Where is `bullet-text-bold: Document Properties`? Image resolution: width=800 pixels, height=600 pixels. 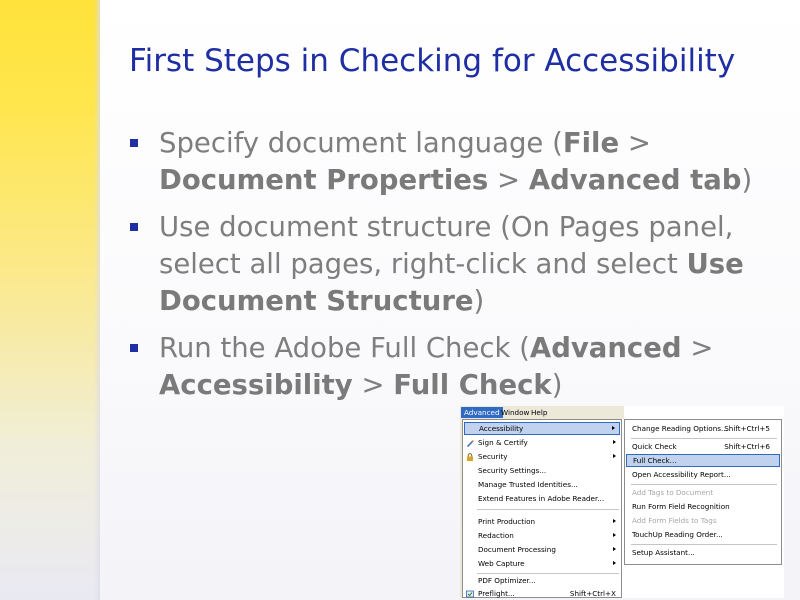 bullet-text-bold: Document Properties is located at coordinates (324, 180).